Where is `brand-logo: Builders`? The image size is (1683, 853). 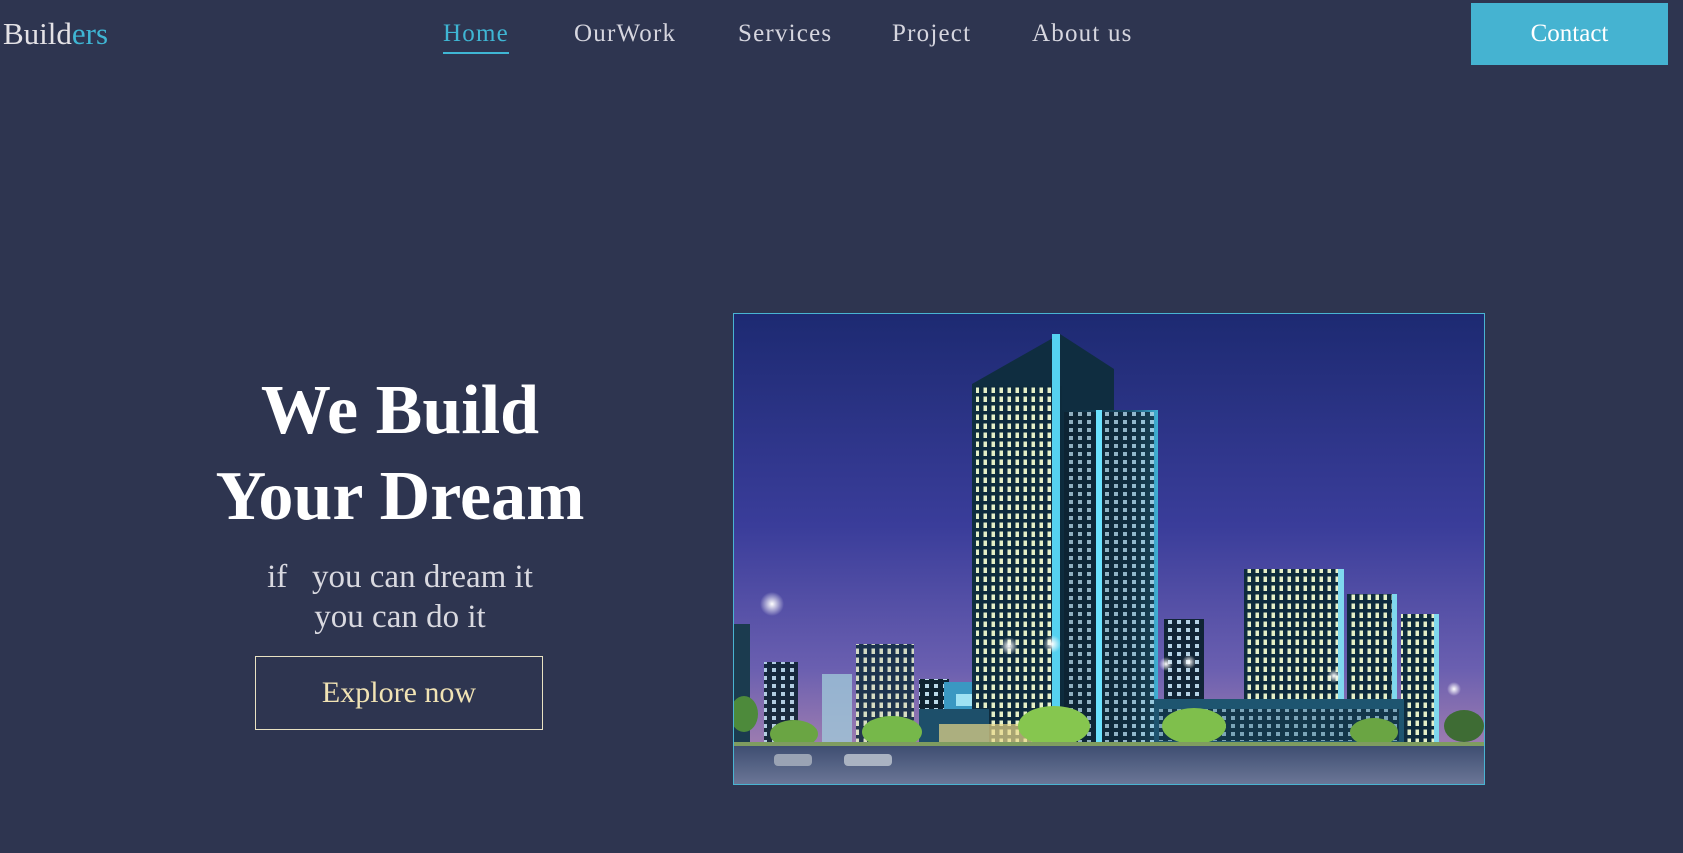 brand-logo: Builders is located at coordinates (55, 34).